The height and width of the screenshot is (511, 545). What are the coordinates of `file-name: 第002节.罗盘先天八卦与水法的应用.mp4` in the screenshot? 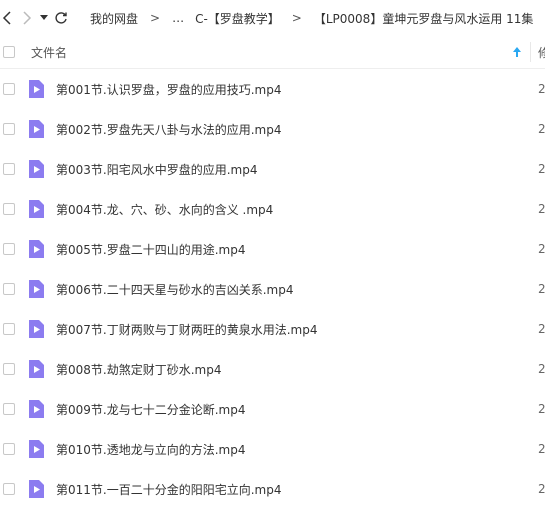 It's located at (168, 129).